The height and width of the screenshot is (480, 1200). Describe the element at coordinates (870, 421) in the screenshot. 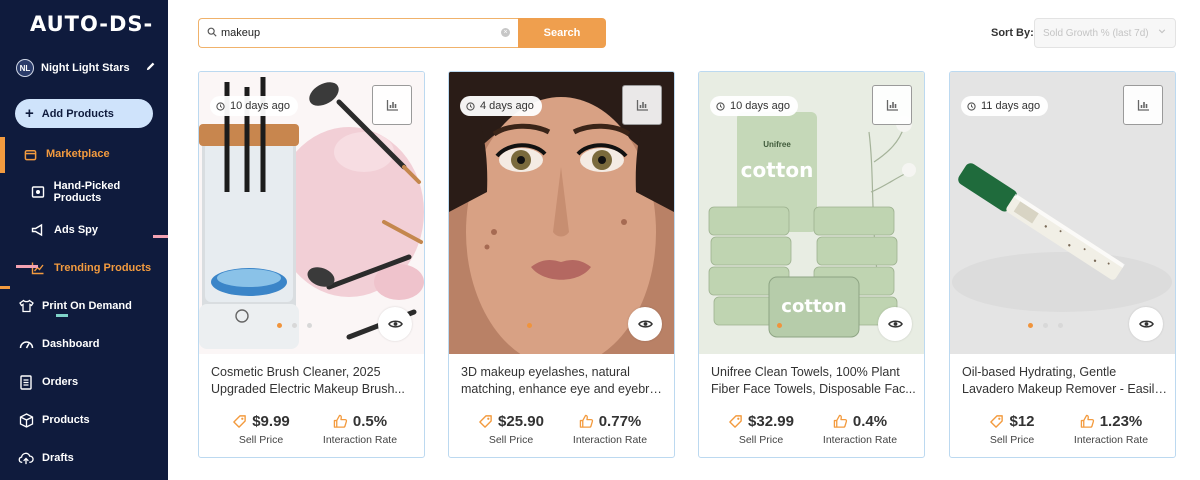

I see `rate-value: 0.4%` at that location.